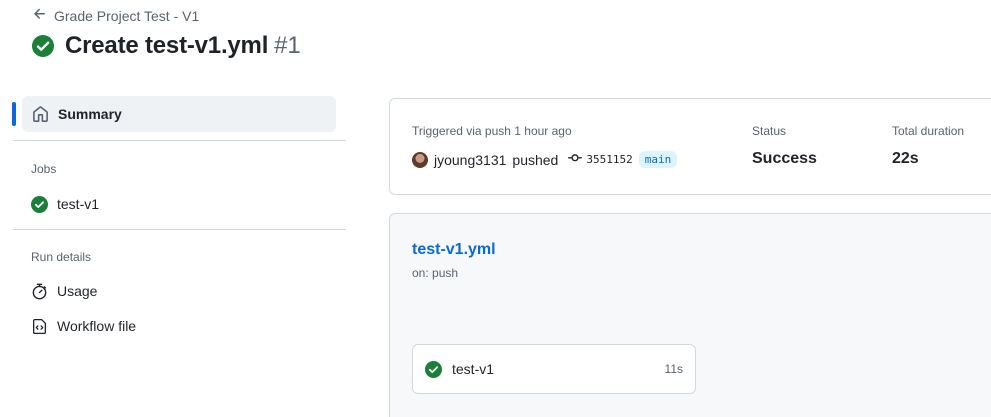 This screenshot has height=417, width=991. I want to click on back-link-label: Grade Project Test - V1, so click(127, 15).